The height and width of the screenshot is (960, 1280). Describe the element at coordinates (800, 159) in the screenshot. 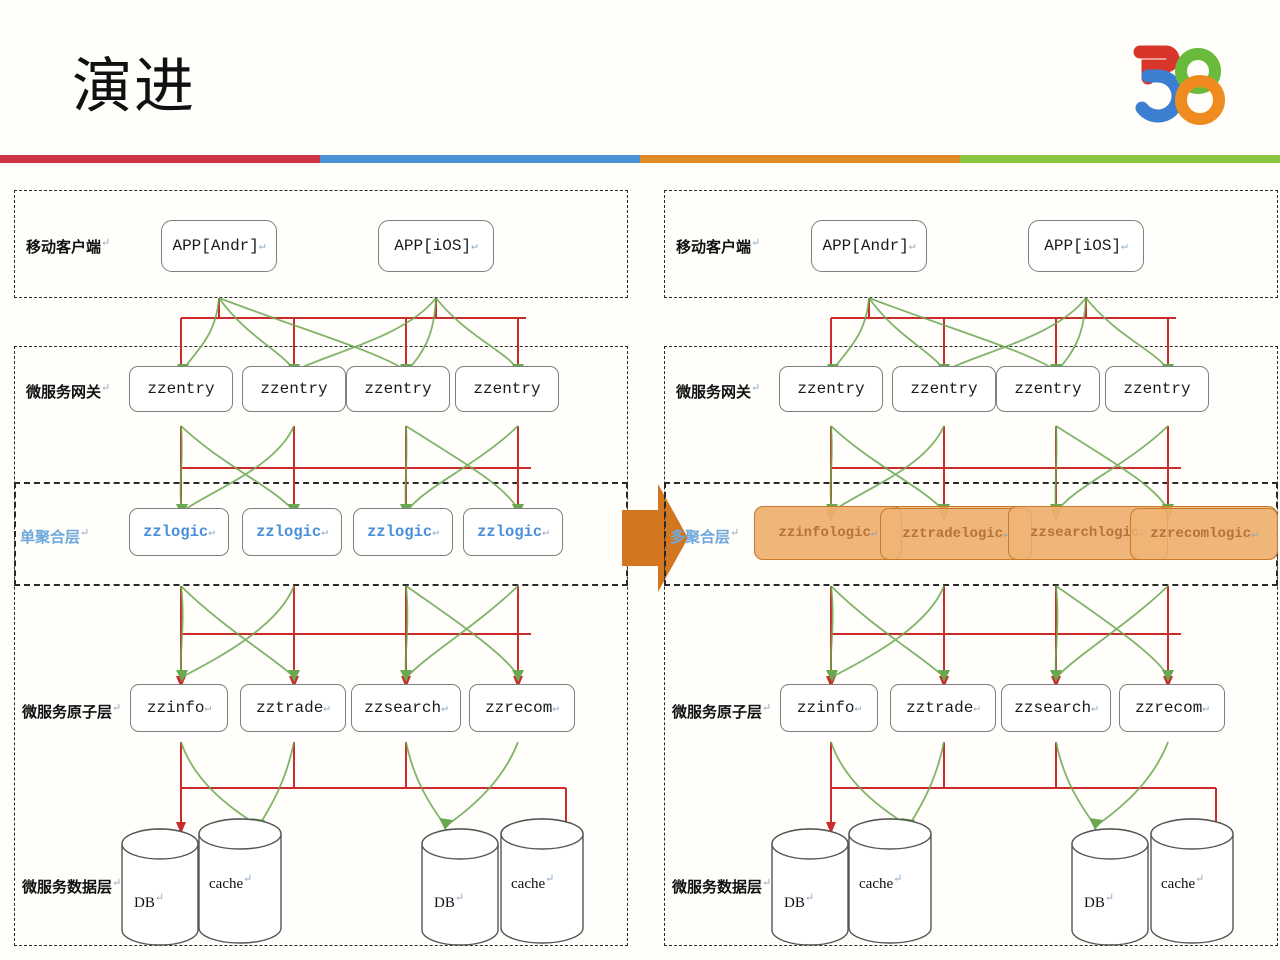

I see `divider-segment-orange` at that location.